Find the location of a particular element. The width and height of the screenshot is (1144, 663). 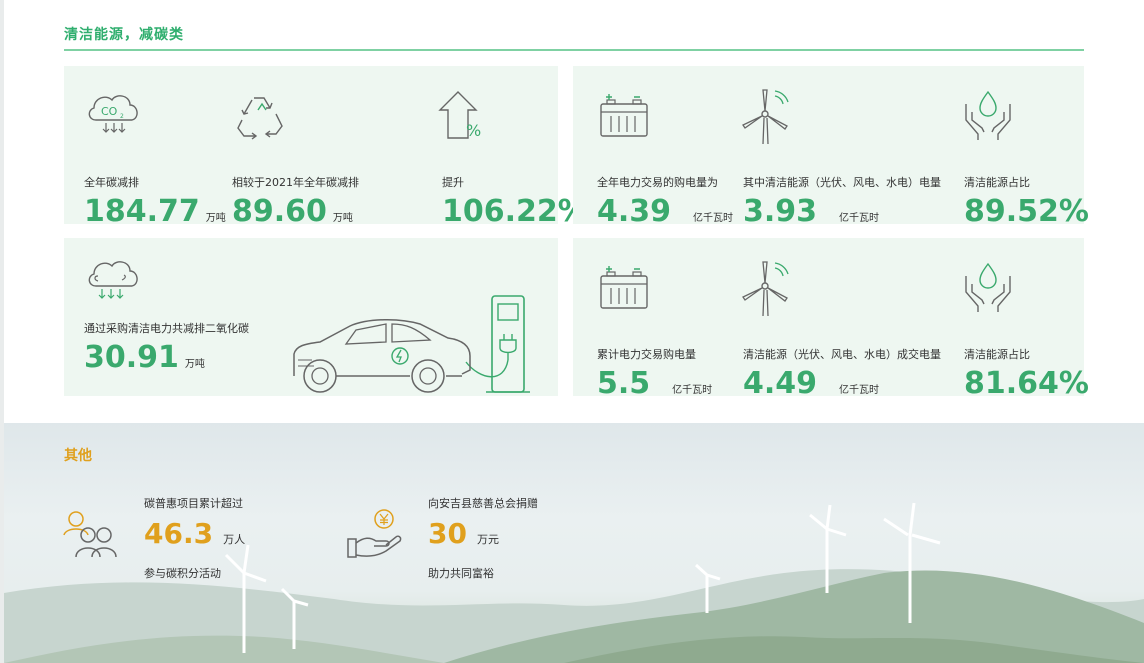

stat-carbon-inclusive-icon-wrap is located at coordinates (91, 536).